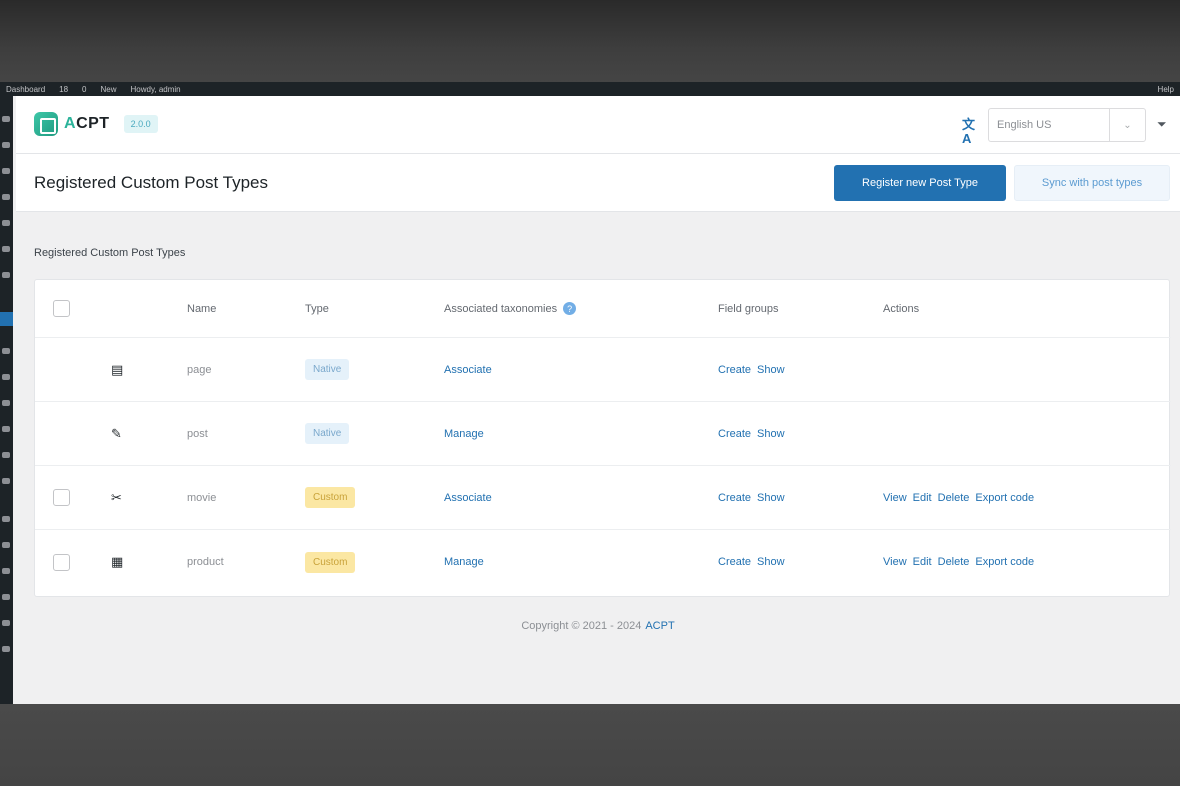  What do you see at coordinates (1067, 125) in the screenshot?
I see `language-select: English US ⌄` at bounding box center [1067, 125].